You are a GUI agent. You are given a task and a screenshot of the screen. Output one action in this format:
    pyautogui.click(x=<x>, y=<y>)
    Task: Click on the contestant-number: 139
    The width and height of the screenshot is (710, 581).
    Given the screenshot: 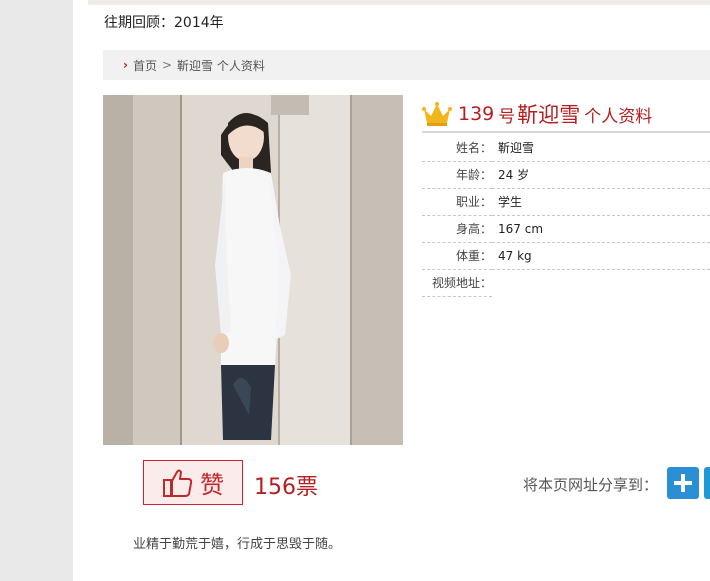 What is the action you would take?
    pyautogui.click(x=476, y=114)
    